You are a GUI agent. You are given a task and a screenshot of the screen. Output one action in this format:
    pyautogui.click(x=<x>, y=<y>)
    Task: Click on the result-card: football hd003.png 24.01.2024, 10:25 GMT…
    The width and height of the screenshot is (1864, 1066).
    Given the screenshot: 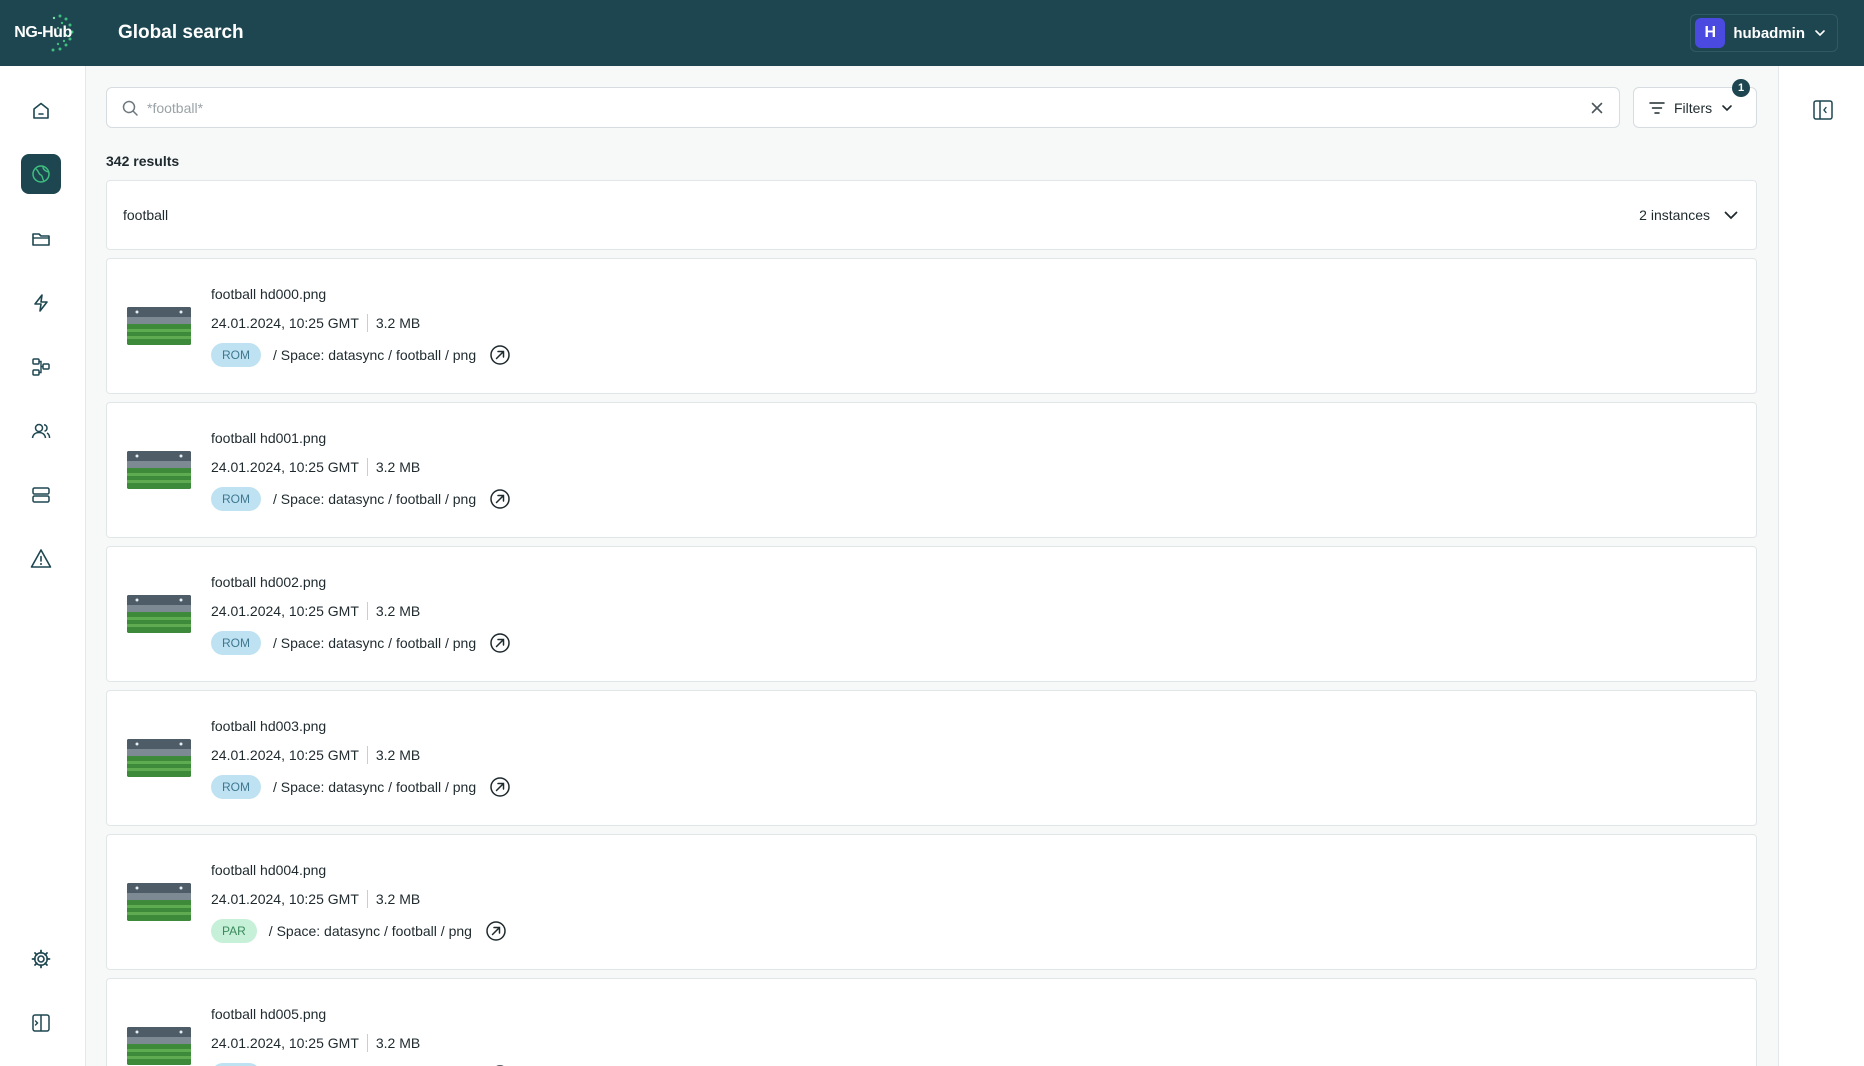 What is the action you would take?
    pyautogui.click(x=931, y=758)
    